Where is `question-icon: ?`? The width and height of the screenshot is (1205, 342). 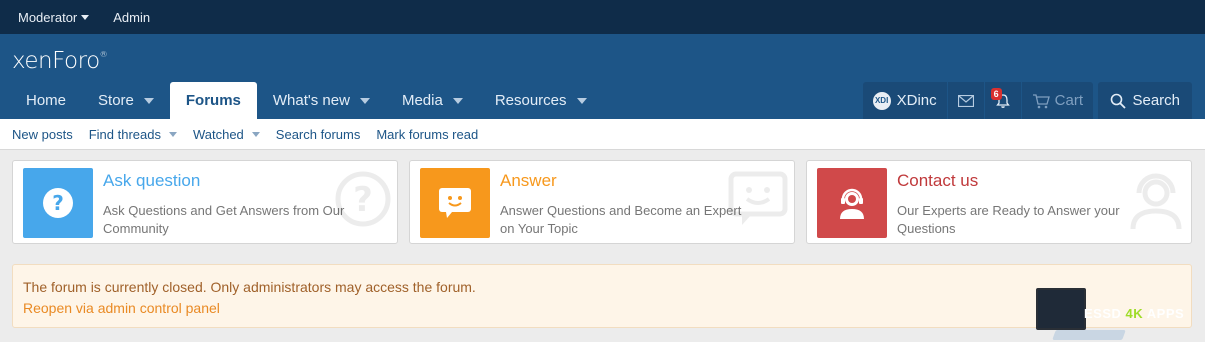 question-icon: ? is located at coordinates (58, 203).